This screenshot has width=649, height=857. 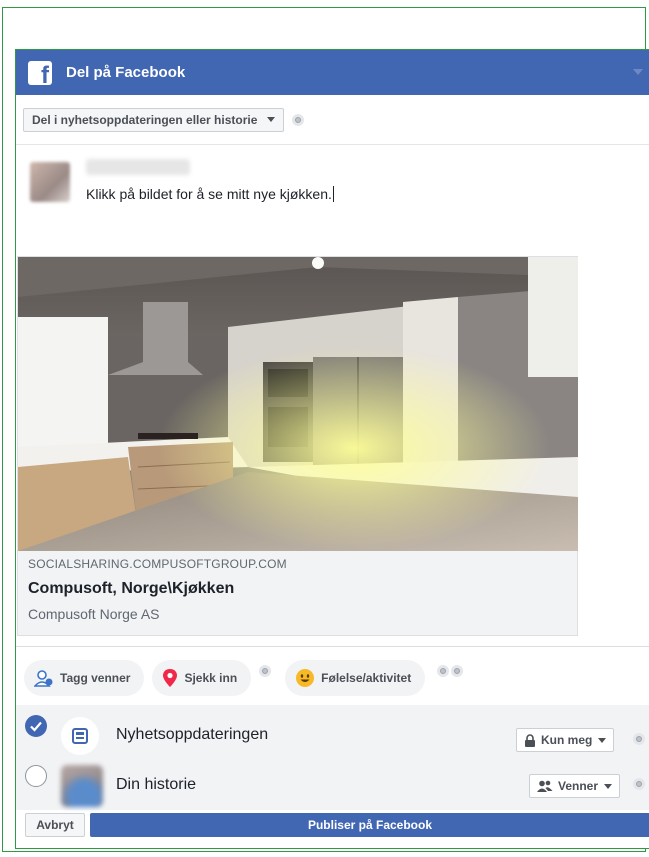 I want to click on story-row: Din historie Venner, so click(x=332, y=787).